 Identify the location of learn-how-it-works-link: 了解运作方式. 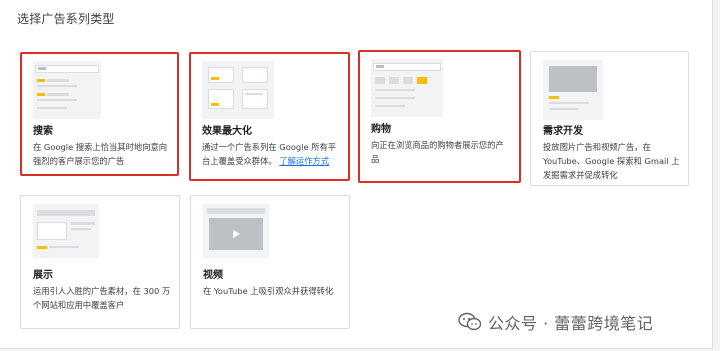
(304, 161).